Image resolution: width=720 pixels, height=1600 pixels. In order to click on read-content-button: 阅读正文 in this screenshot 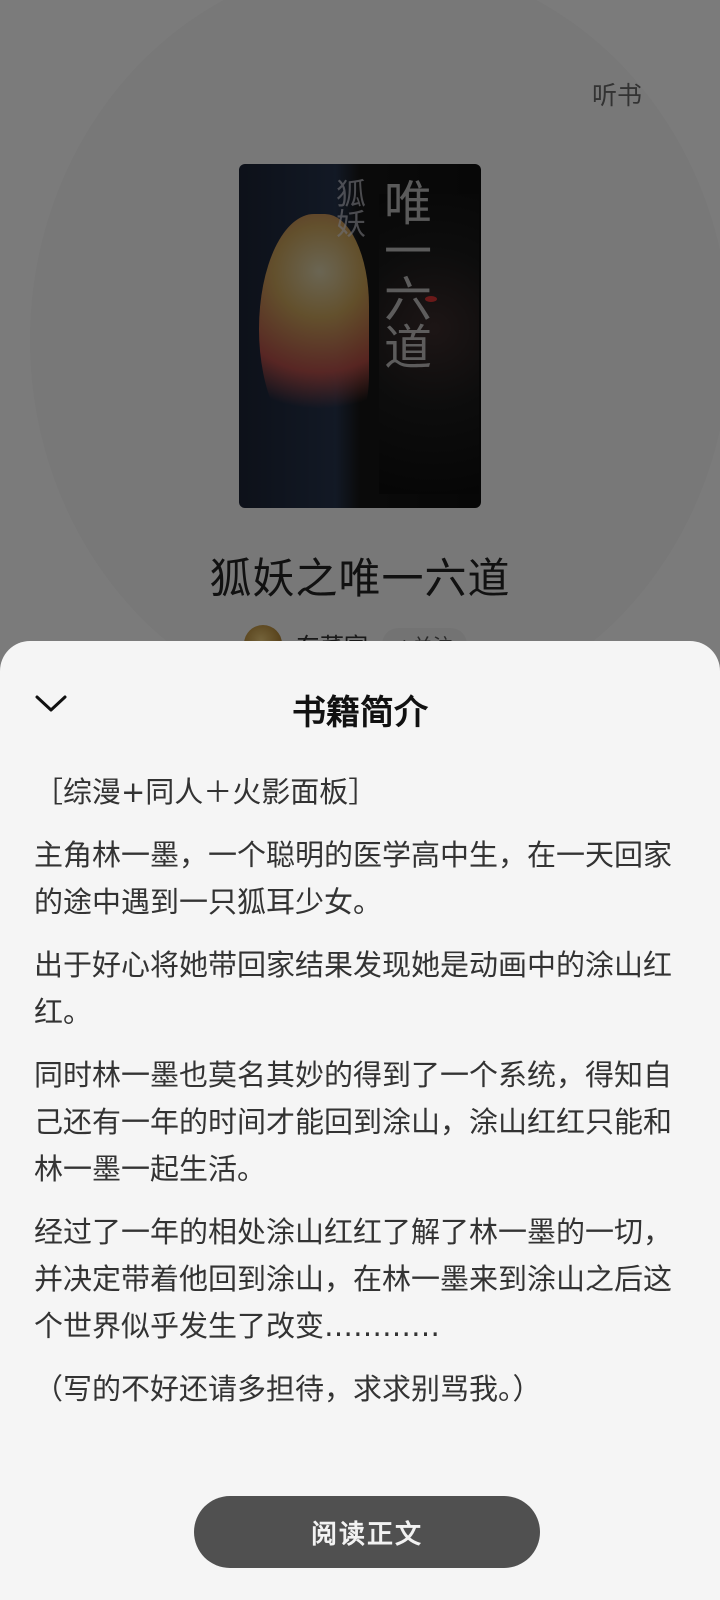, I will do `click(367, 1532)`.